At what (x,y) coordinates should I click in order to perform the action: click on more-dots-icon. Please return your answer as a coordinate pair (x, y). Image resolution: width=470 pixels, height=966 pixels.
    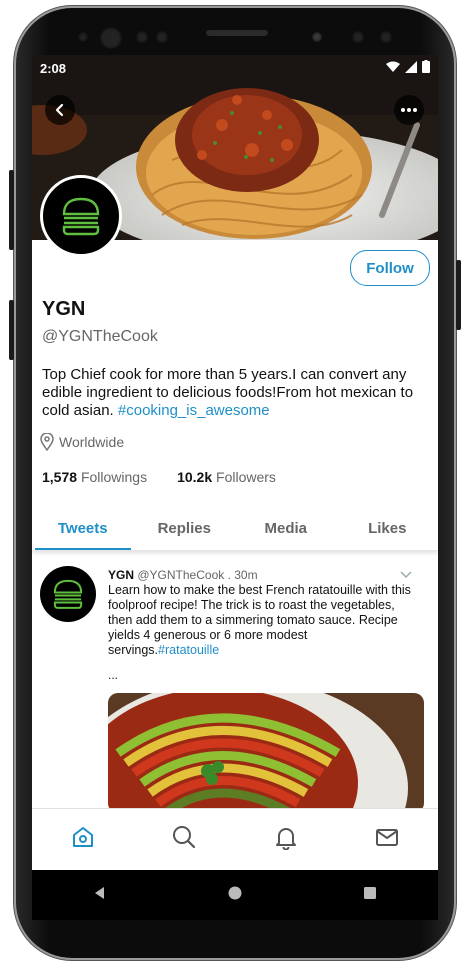
    Looking at the image, I should click on (409, 110).